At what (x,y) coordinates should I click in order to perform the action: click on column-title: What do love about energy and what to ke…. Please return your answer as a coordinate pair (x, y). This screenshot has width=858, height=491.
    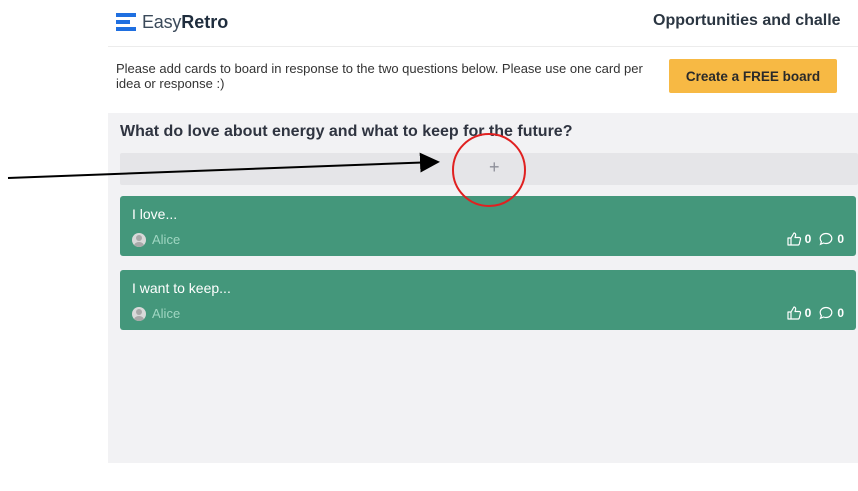
    Looking at the image, I should click on (346, 131).